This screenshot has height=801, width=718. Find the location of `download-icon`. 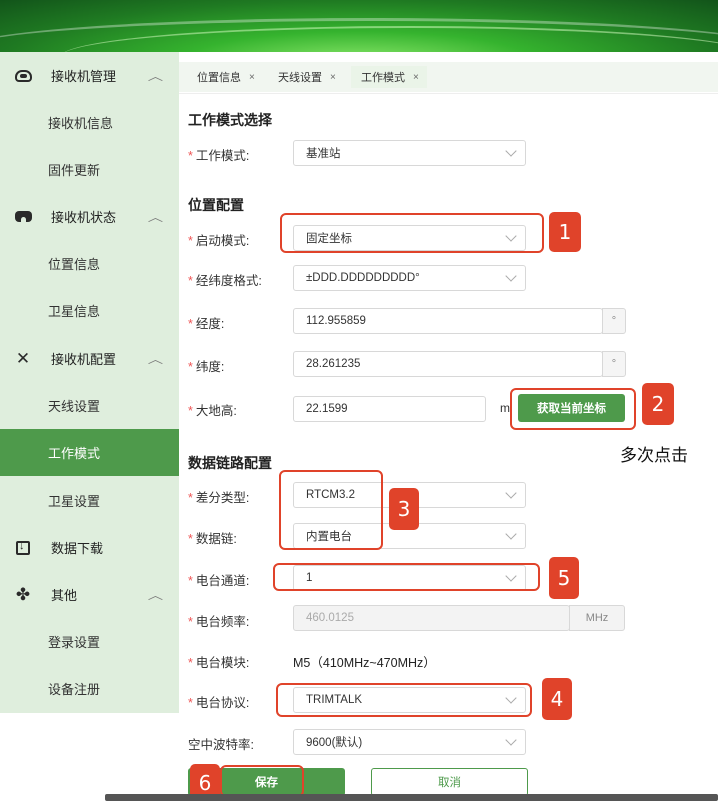

download-icon is located at coordinates (23, 548).